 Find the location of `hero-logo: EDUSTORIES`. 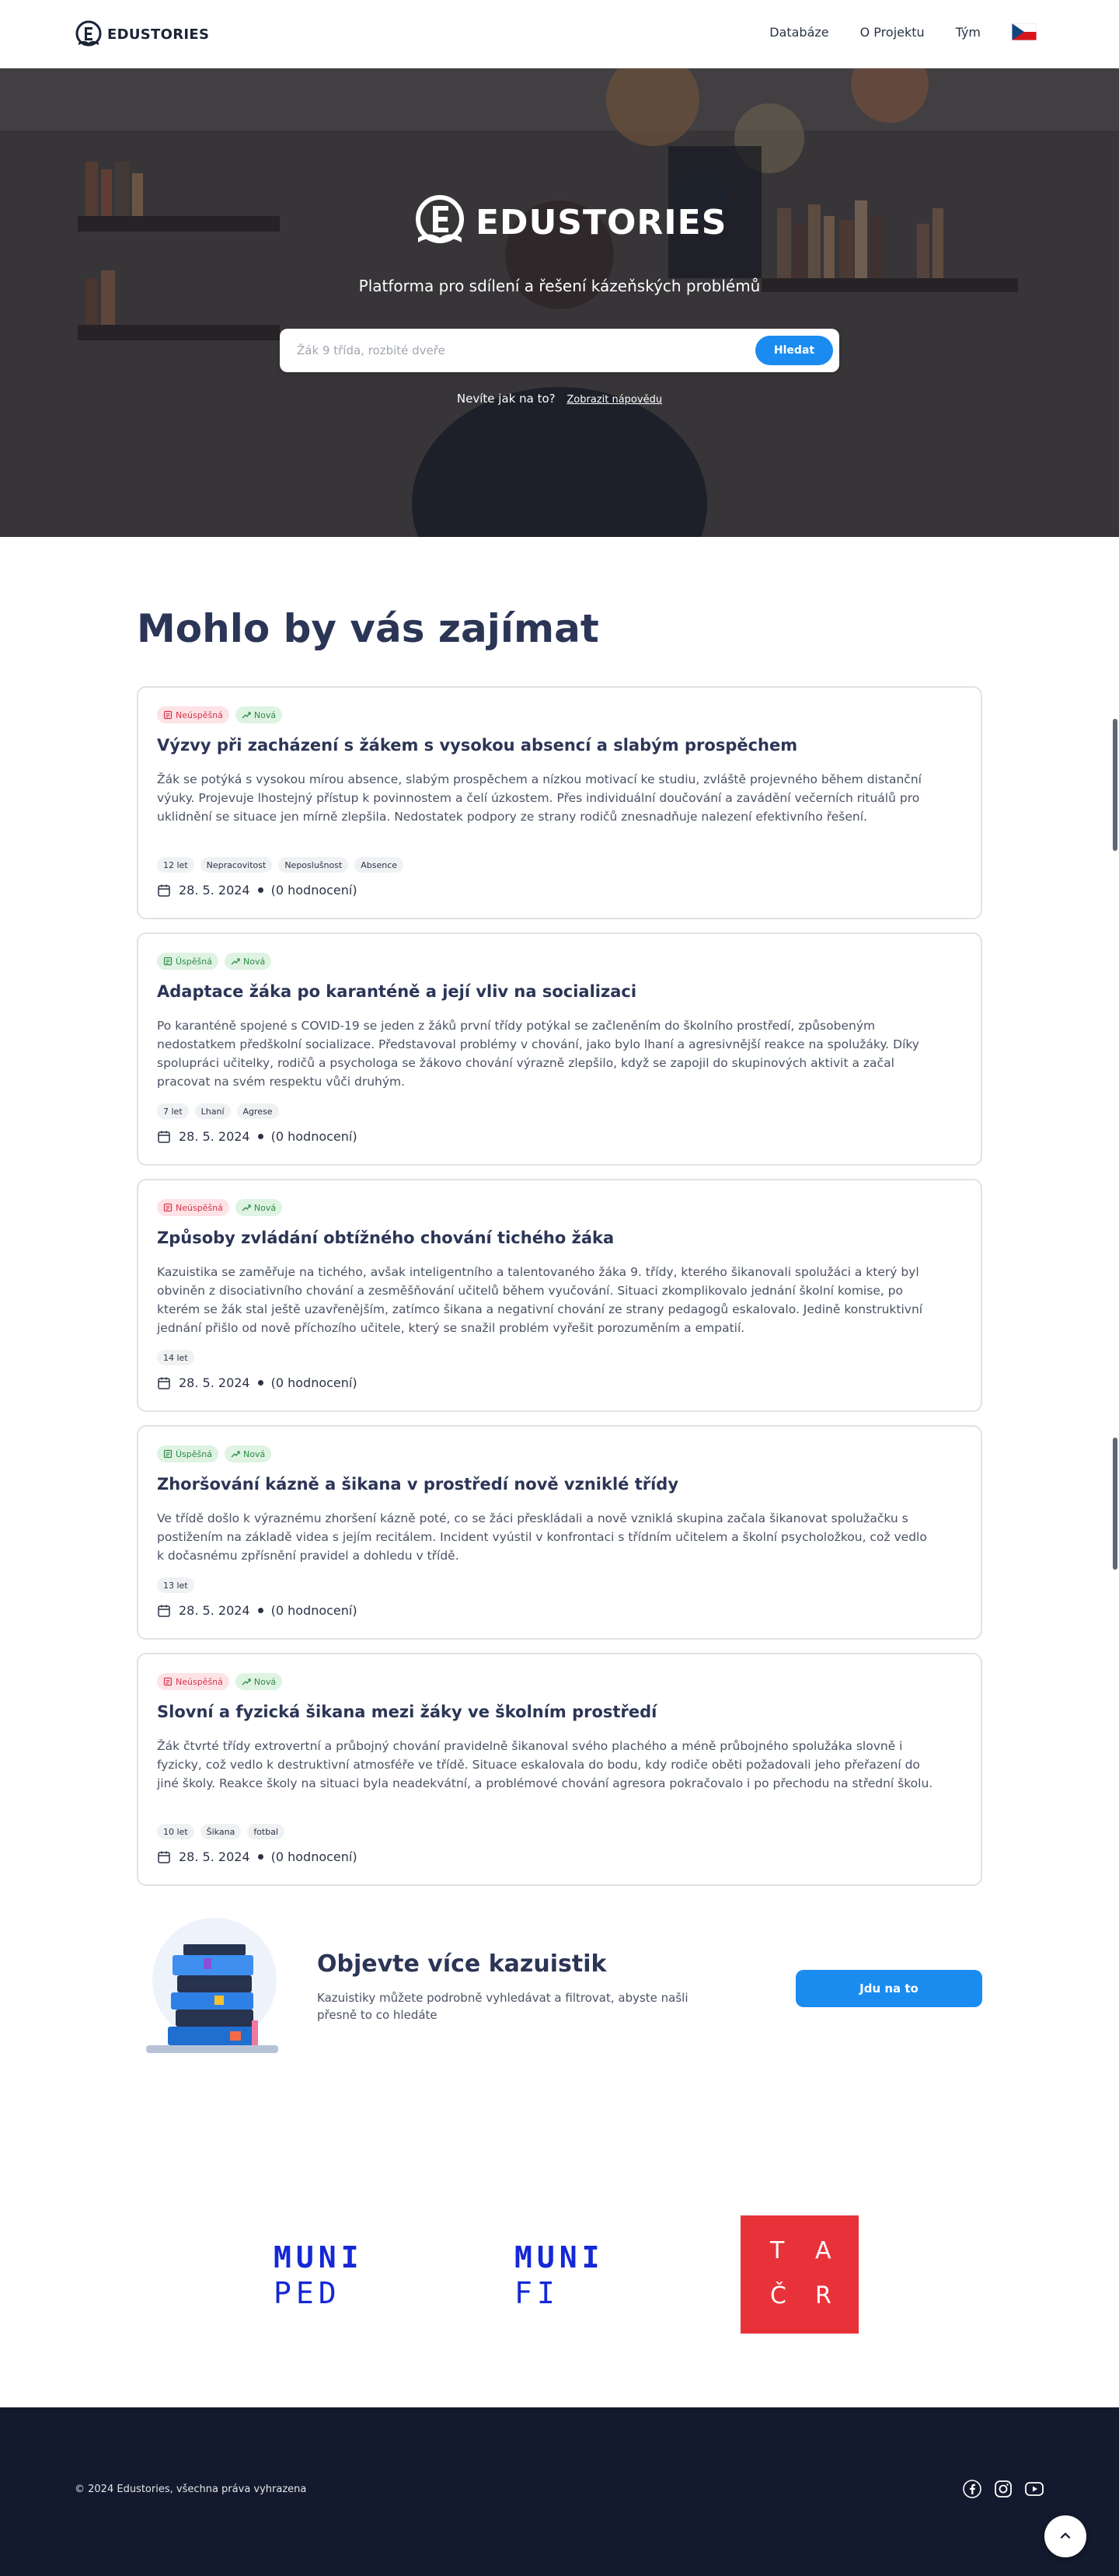

hero-logo: EDUSTORIES is located at coordinates (569, 222).